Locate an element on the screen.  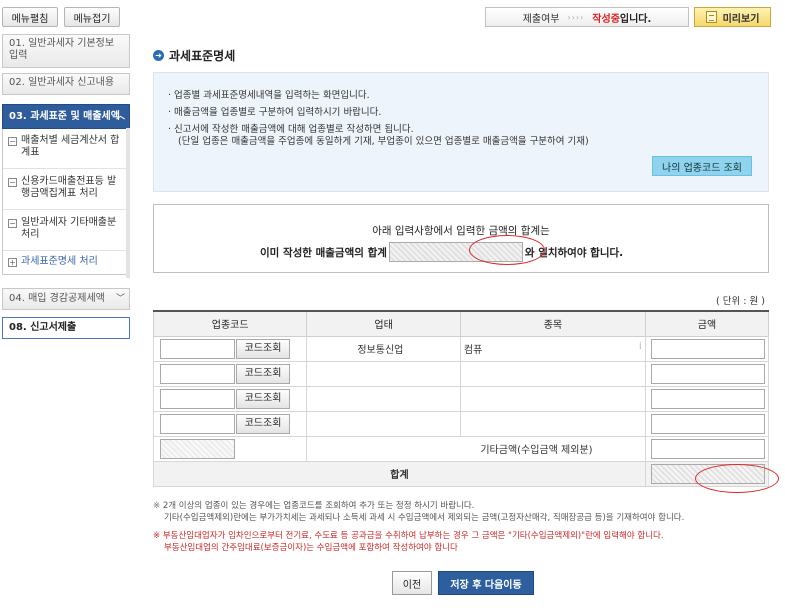
total-label: 합계 is located at coordinates (399, 473).